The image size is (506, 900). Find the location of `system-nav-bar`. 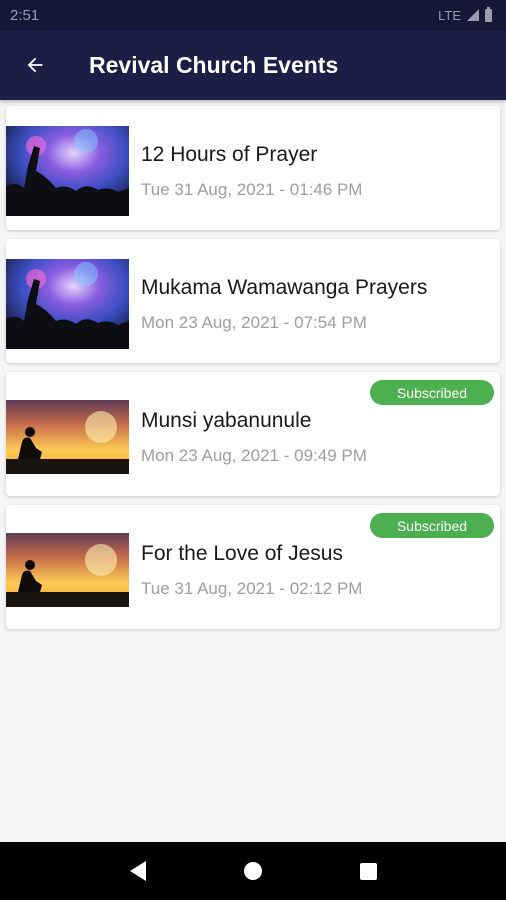

system-nav-bar is located at coordinates (253, 871).